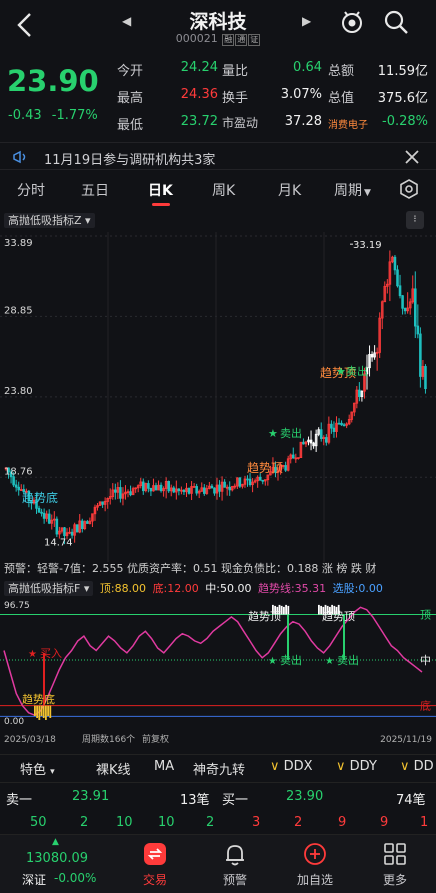 The image size is (436, 893). I want to click on nav-trade: 交易, so click(155, 864).